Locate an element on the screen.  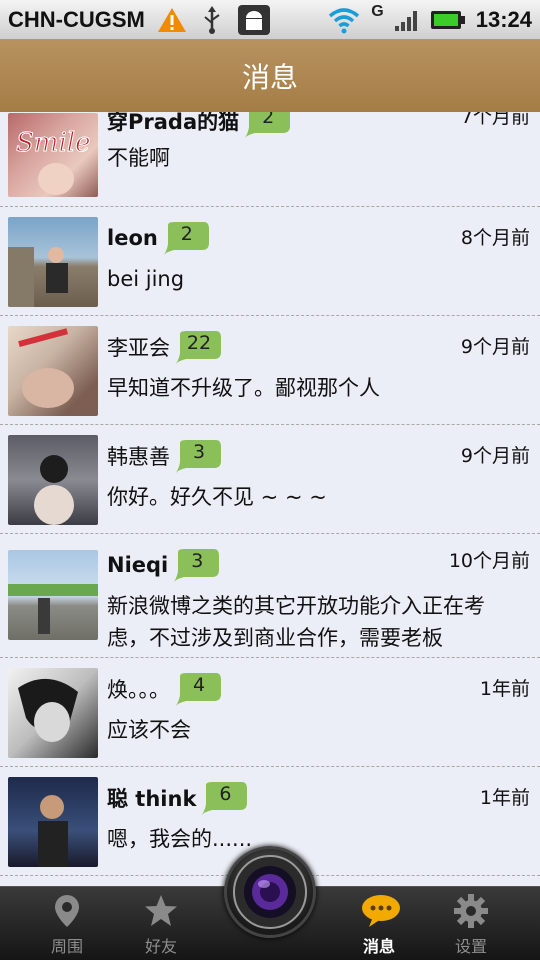
avatar: Smile is located at coordinates (53, 155).